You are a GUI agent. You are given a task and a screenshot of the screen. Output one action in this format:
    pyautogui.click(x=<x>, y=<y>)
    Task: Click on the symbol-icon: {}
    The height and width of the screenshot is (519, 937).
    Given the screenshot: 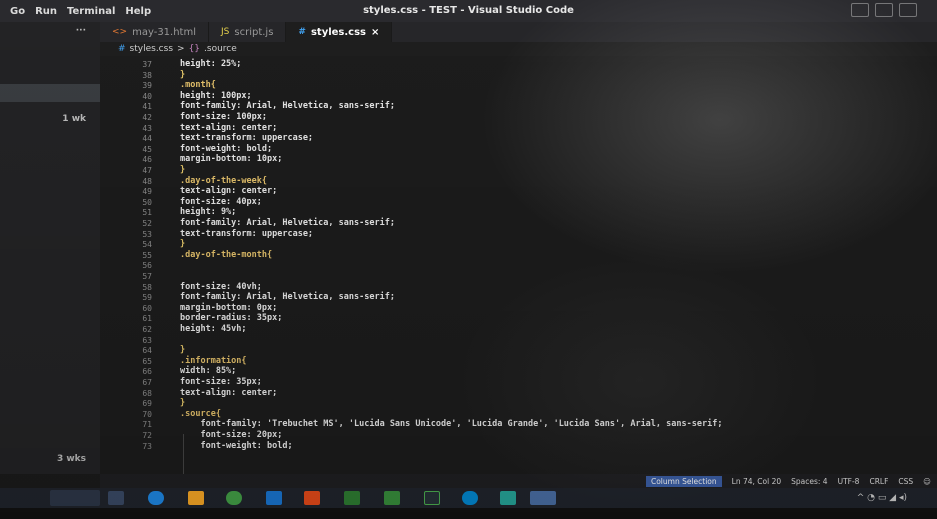 What is the action you would take?
    pyautogui.click(x=194, y=49)
    